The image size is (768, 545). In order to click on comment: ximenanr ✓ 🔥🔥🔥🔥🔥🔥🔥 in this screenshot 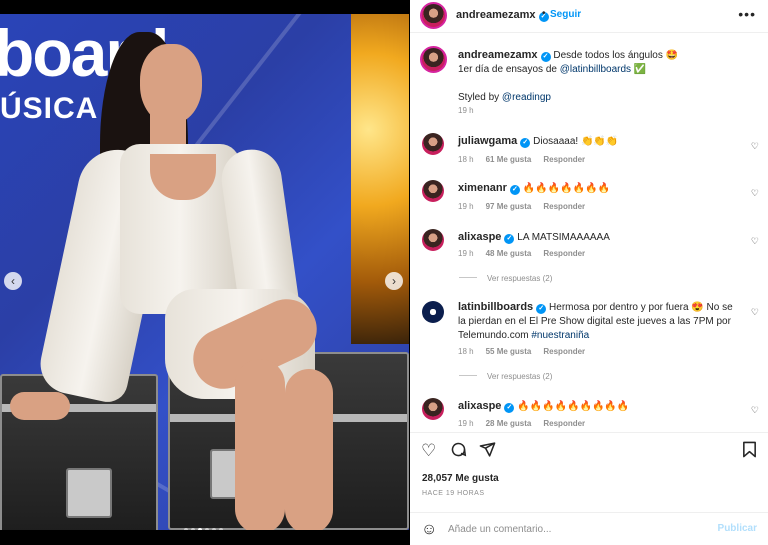, I will do `click(608, 188)`.